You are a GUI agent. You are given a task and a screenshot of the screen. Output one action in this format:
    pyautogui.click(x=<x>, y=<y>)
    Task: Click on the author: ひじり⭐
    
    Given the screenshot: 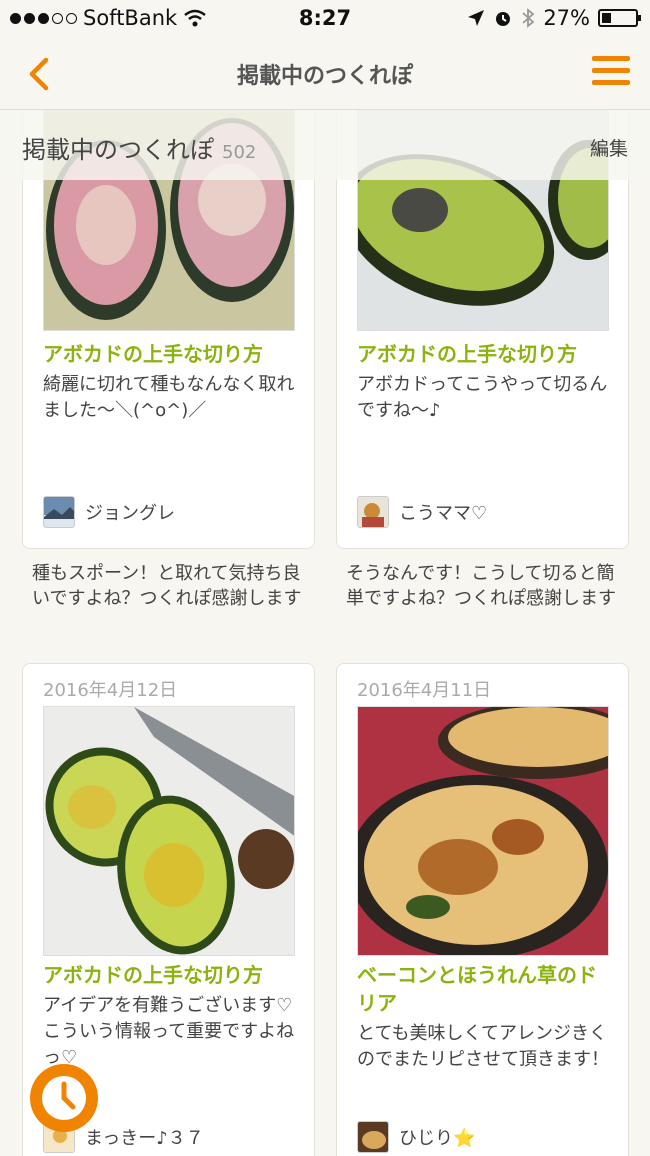 What is the action you would take?
    pyautogui.click(x=416, y=1137)
    